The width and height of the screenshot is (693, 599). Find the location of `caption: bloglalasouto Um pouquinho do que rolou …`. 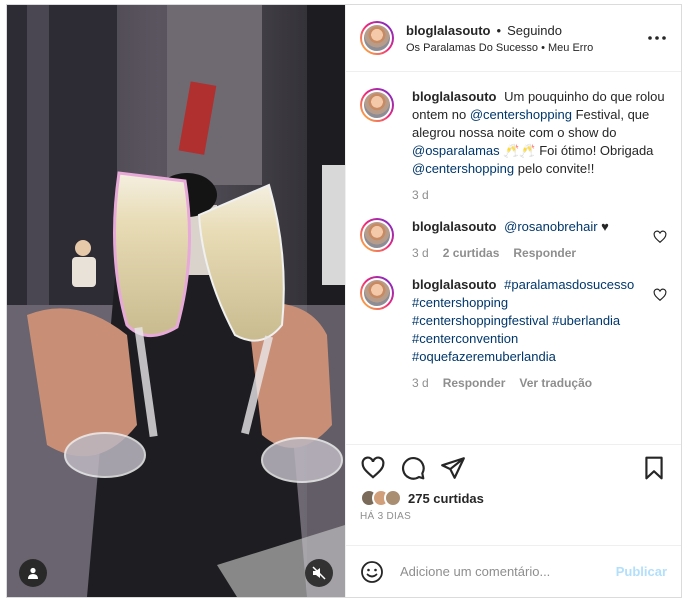

caption: bloglalasouto Um pouquinho do que rolou … is located at coordinates (513, 146).